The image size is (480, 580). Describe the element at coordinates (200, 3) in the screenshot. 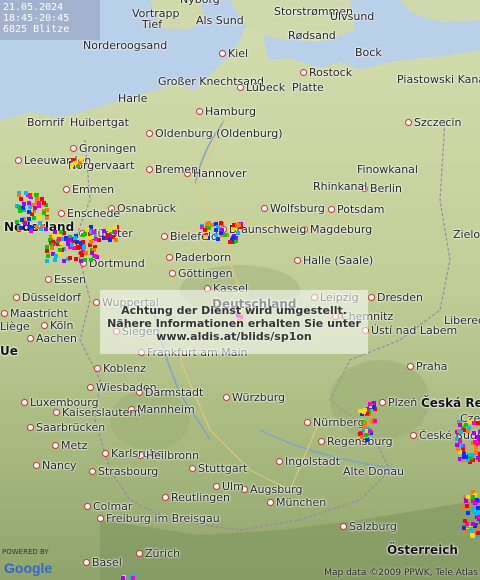

I see `city-label: Nyborg` at that location.